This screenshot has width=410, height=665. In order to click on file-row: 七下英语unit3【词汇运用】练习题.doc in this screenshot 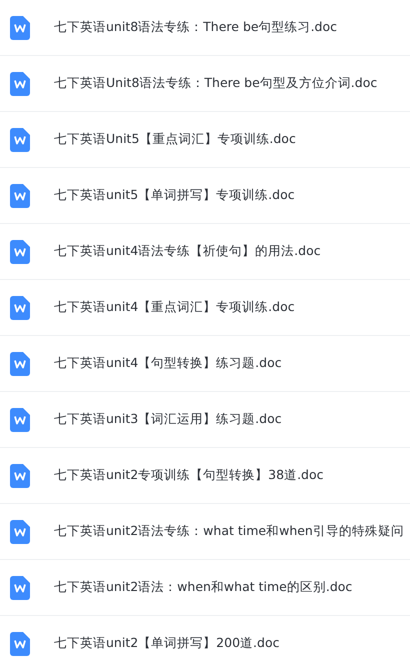, I will do `click(205, 420)`.